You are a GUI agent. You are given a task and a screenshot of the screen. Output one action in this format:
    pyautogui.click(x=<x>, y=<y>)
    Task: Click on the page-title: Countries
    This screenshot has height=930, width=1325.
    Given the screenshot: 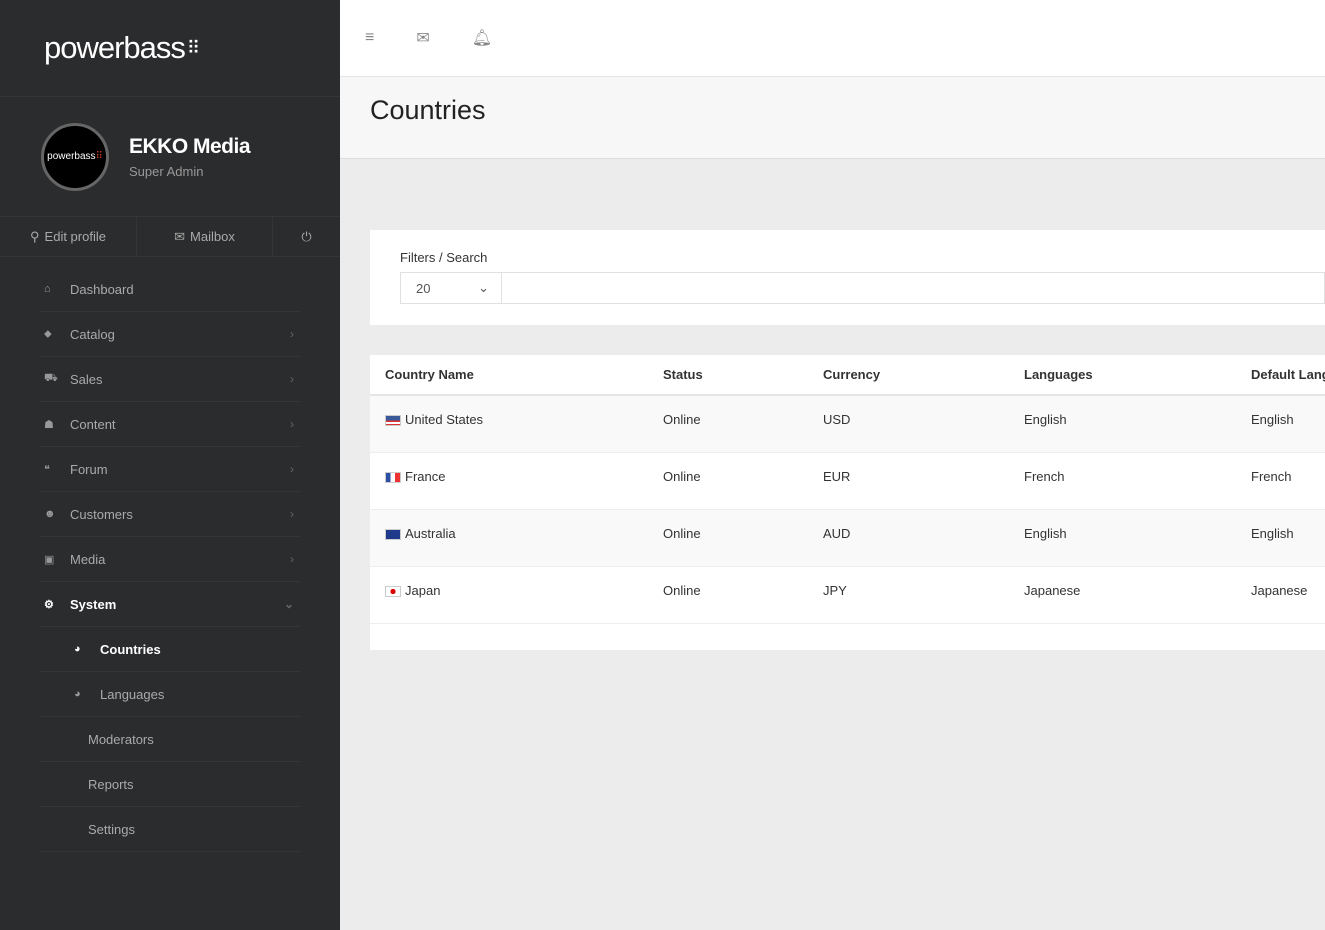 What is the action you would take?
    pyautogui.click(x=428, y=110)
    